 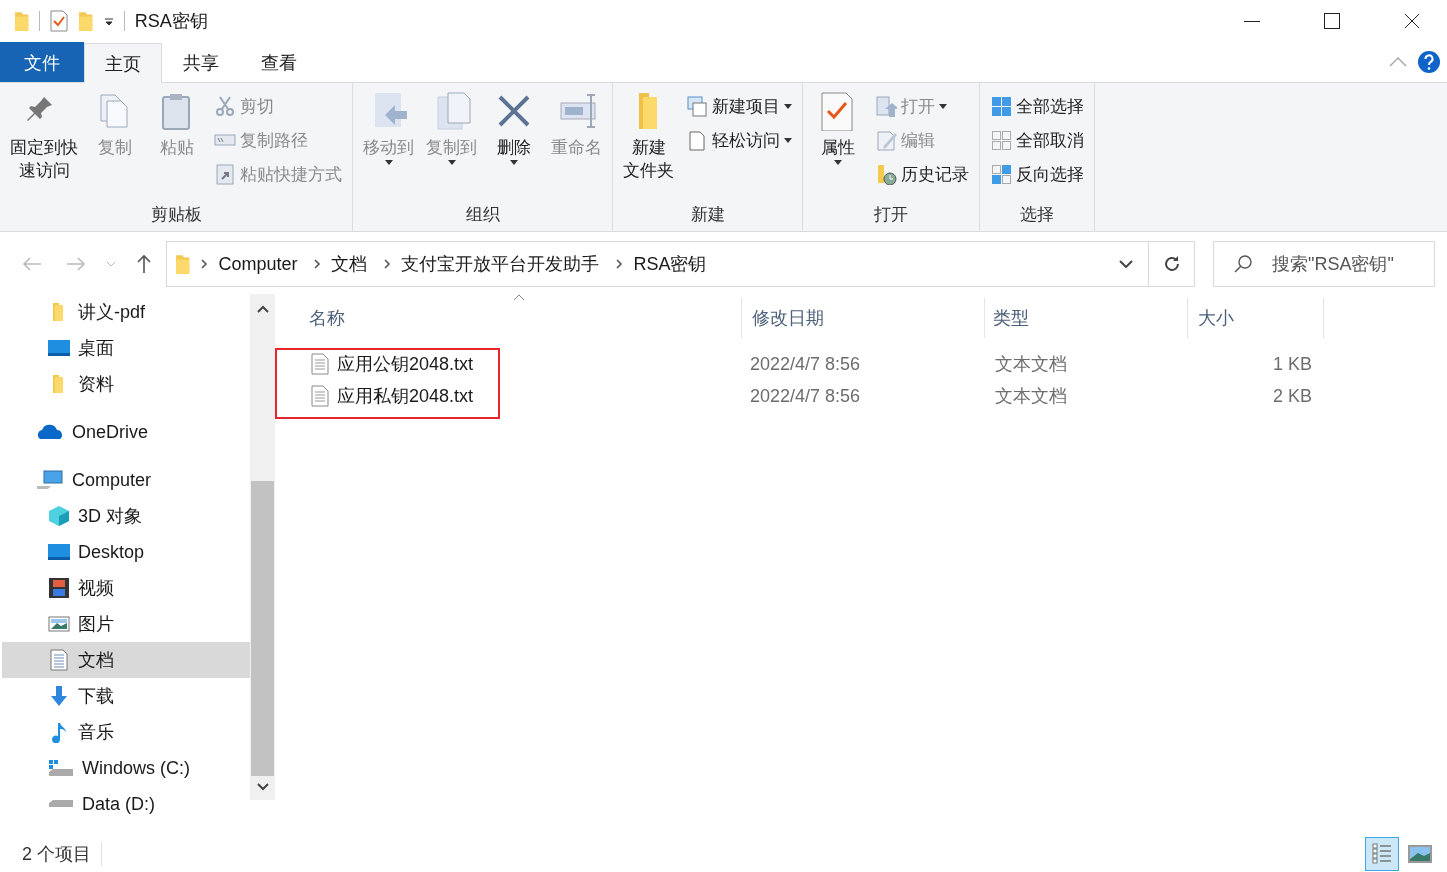 I want to click on nav-item-label: Computer, so click(x=112, y=480).